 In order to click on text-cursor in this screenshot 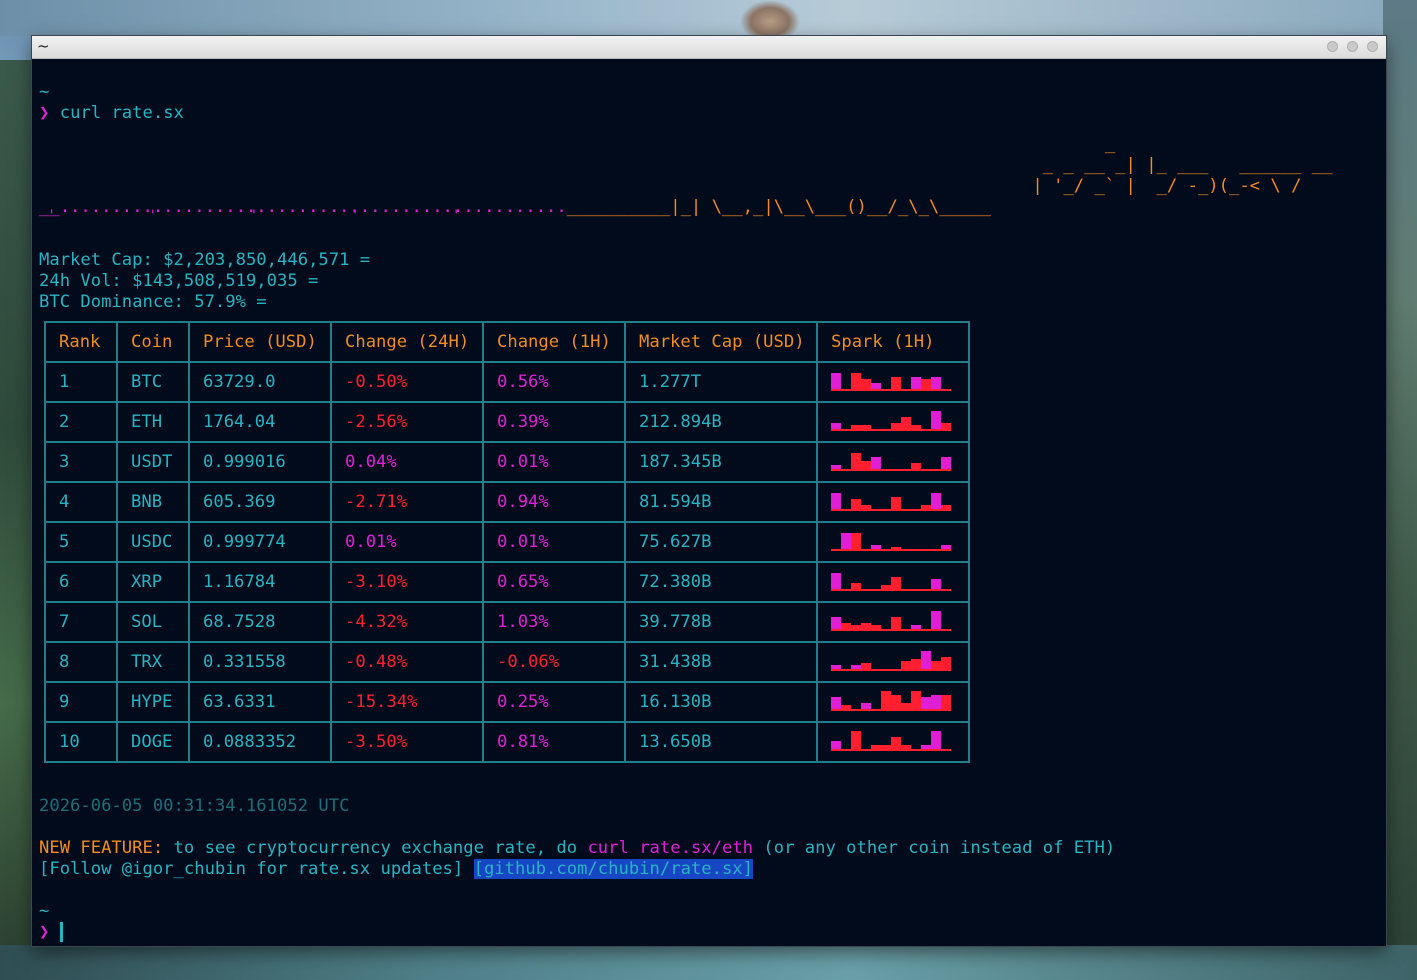, I will do `click(61, 932)`.